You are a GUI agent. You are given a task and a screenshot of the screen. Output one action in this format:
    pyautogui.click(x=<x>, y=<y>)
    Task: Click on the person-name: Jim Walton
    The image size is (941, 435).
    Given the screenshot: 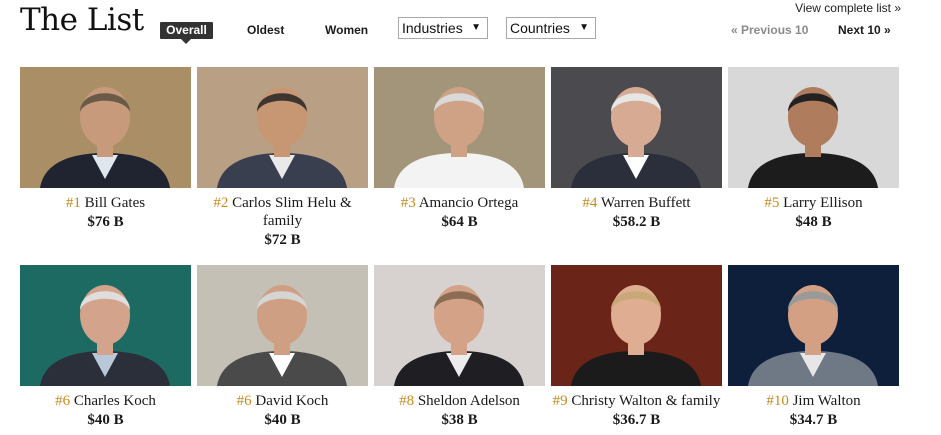 What is the action you would take?
    pyautogui.click(x=827, y=401)
    